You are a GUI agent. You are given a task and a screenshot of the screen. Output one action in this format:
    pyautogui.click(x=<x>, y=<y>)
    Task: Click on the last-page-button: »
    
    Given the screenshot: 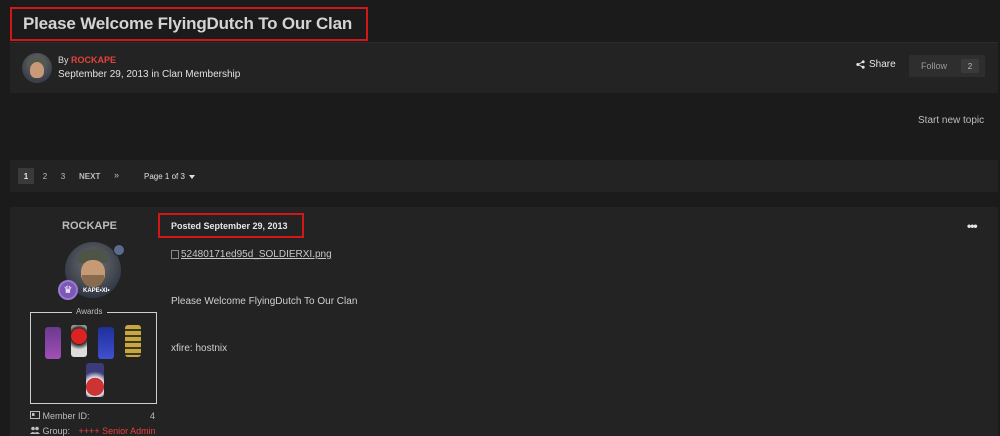 What is the action you would take?
    pyautogui.click(x=116, y=175)
    